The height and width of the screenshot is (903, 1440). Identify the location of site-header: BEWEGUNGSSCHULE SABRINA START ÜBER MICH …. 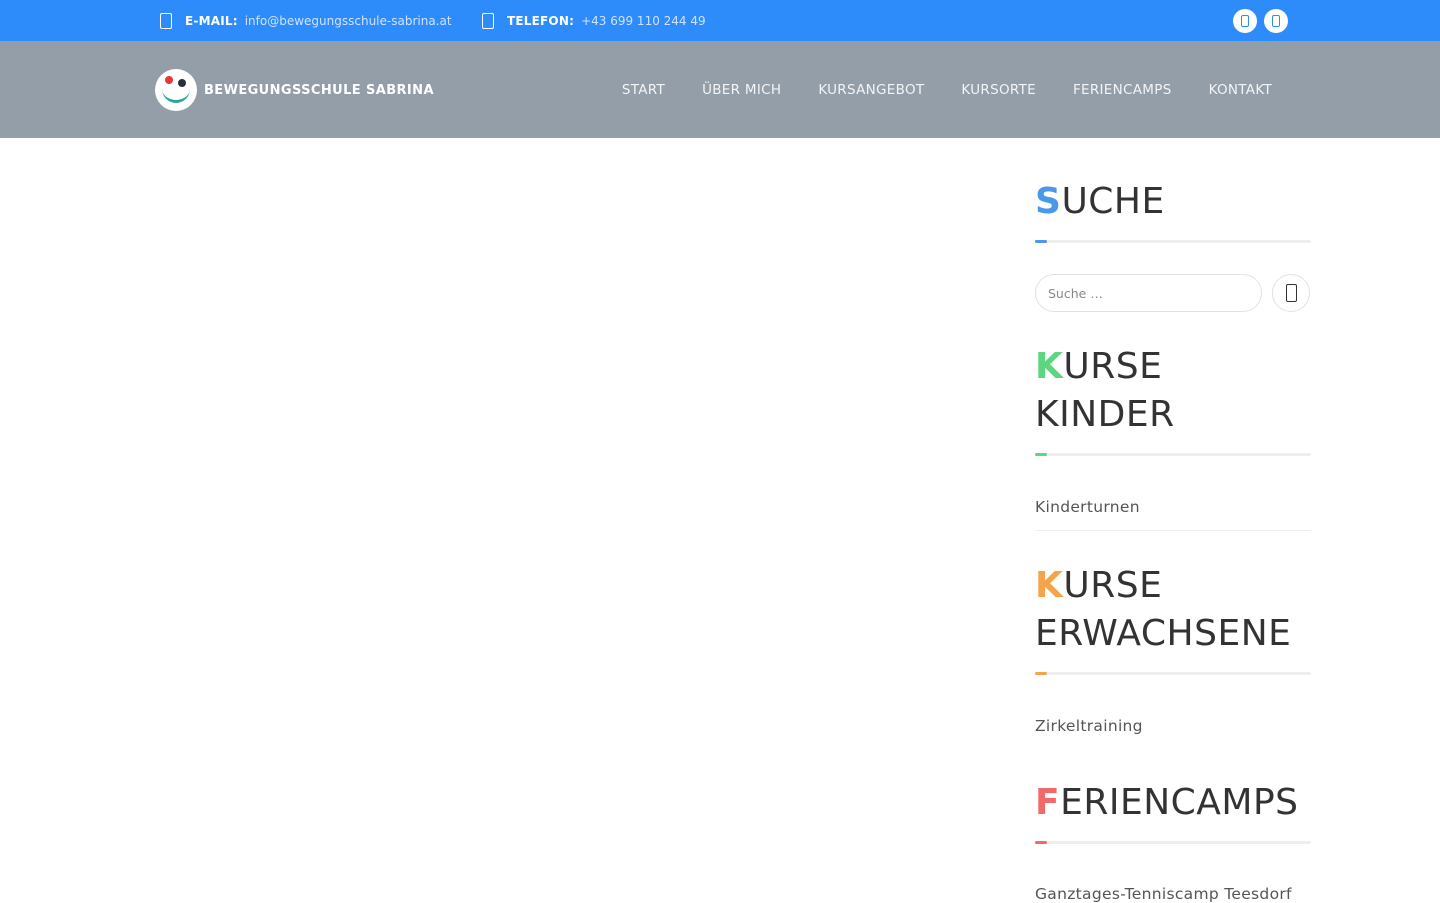
(720, 89).